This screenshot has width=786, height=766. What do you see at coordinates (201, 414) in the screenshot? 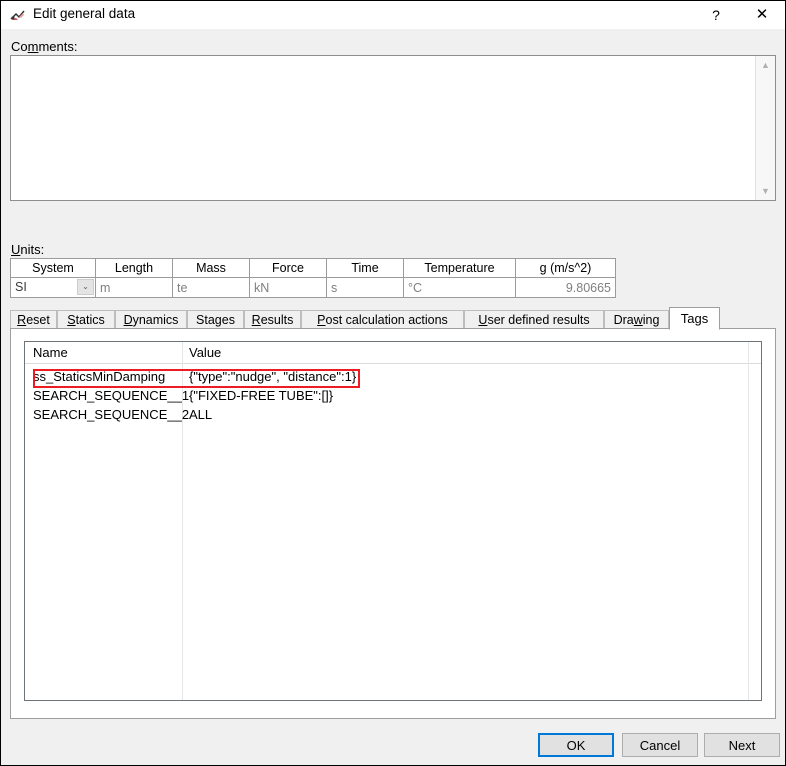
I see `tag-value-2: ALL` at bounding box center [201, 414].